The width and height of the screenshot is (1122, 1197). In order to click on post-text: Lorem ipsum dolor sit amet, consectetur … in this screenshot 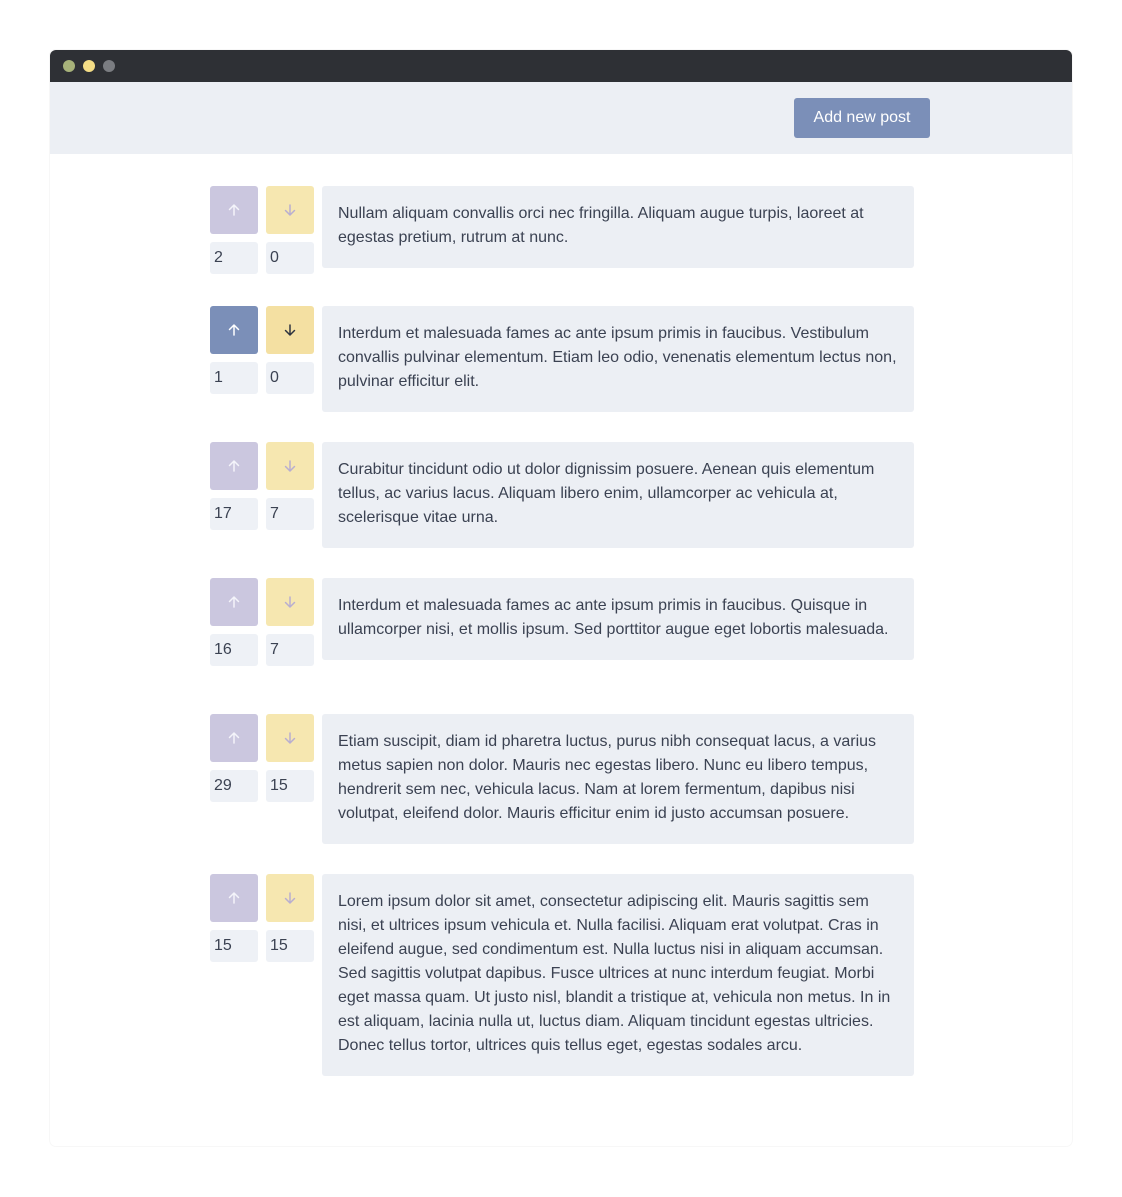, I will do `click(618, 975)`.